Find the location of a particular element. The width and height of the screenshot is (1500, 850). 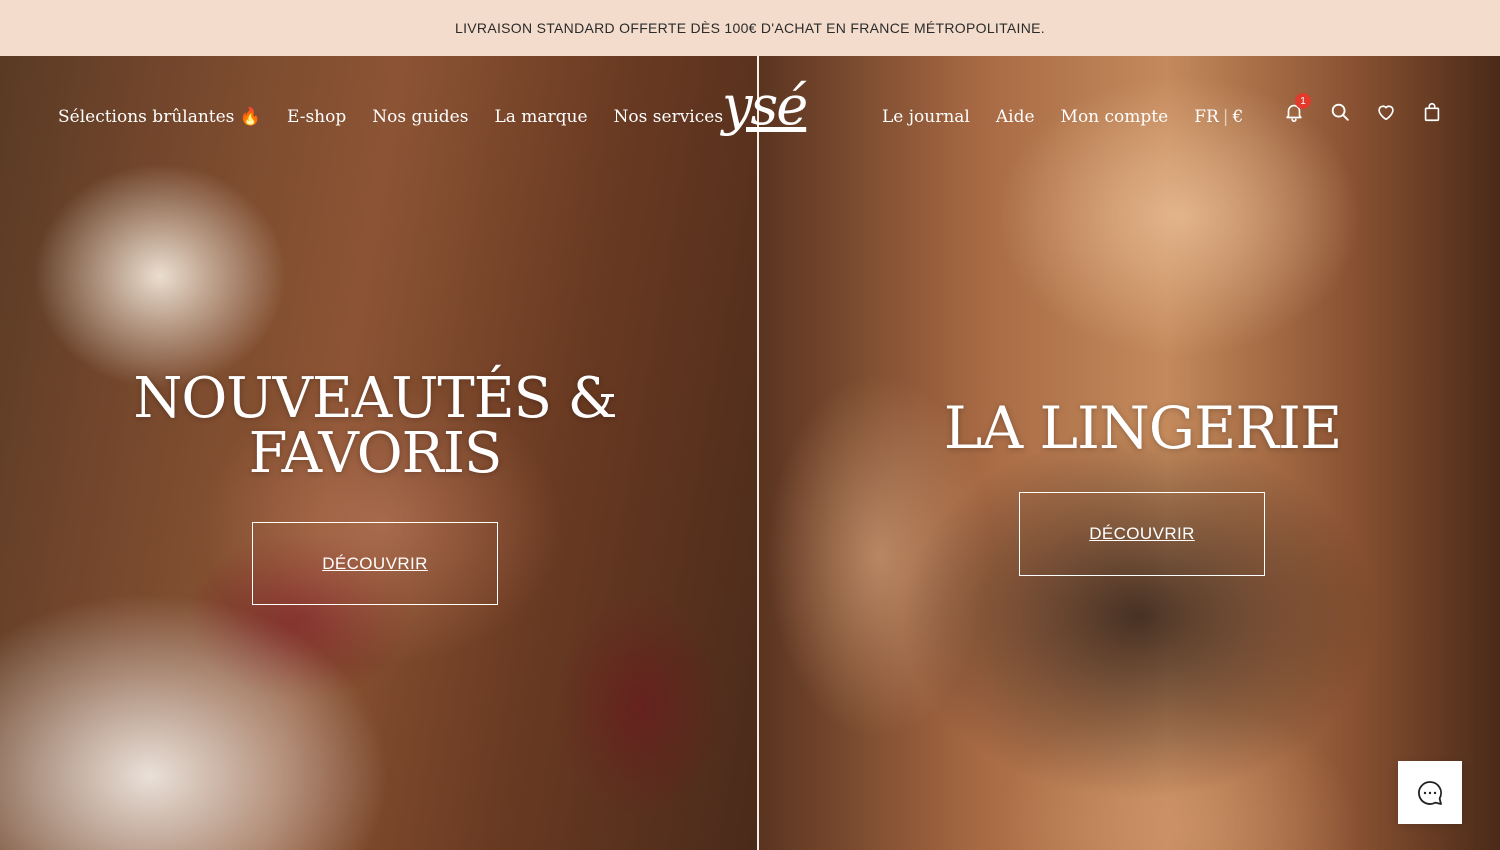

shopping-bag-icon is located at coordinates (1432, 112).